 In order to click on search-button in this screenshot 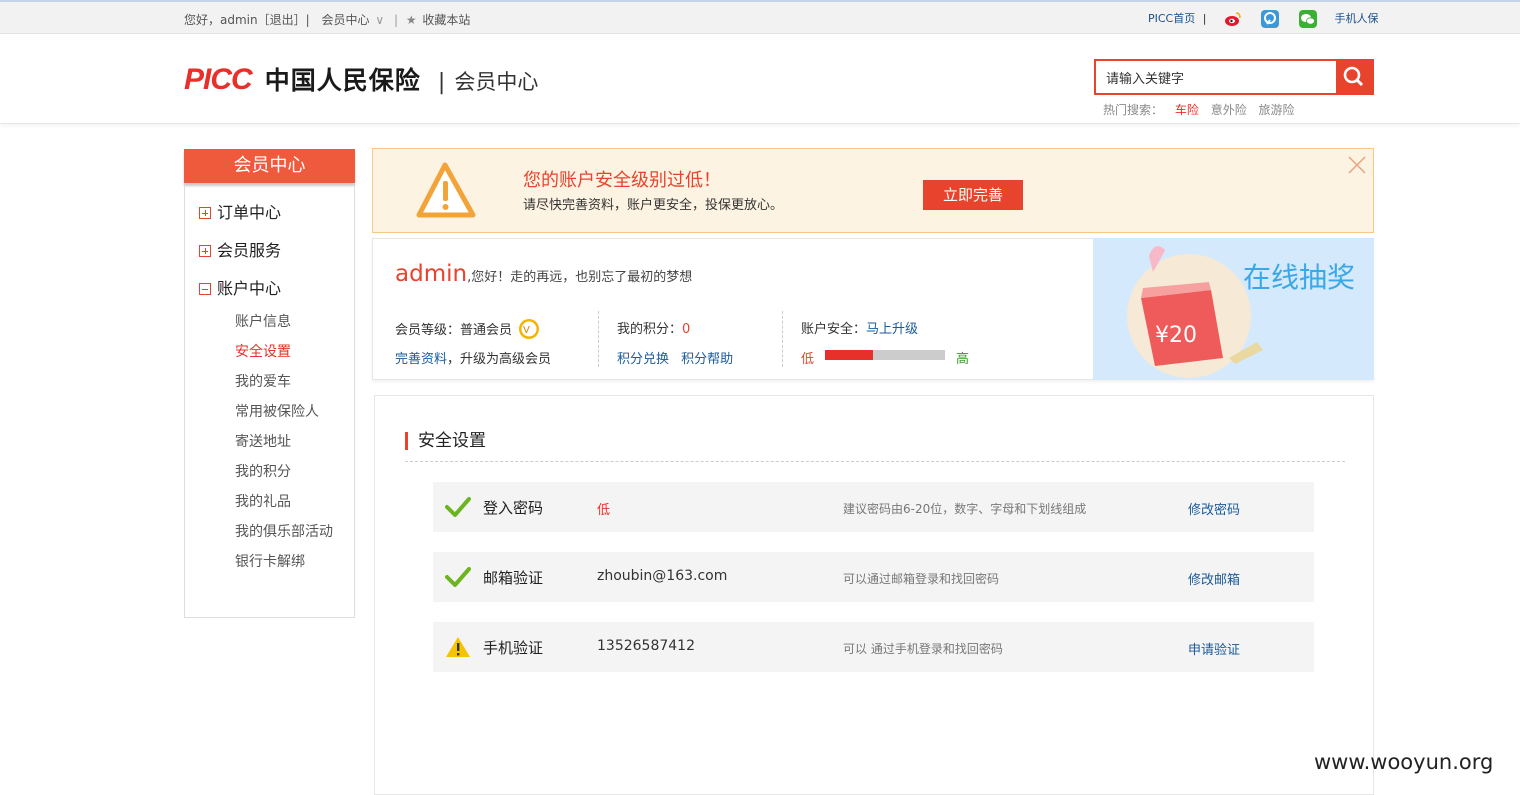, I will do `click(1354, 77)`.